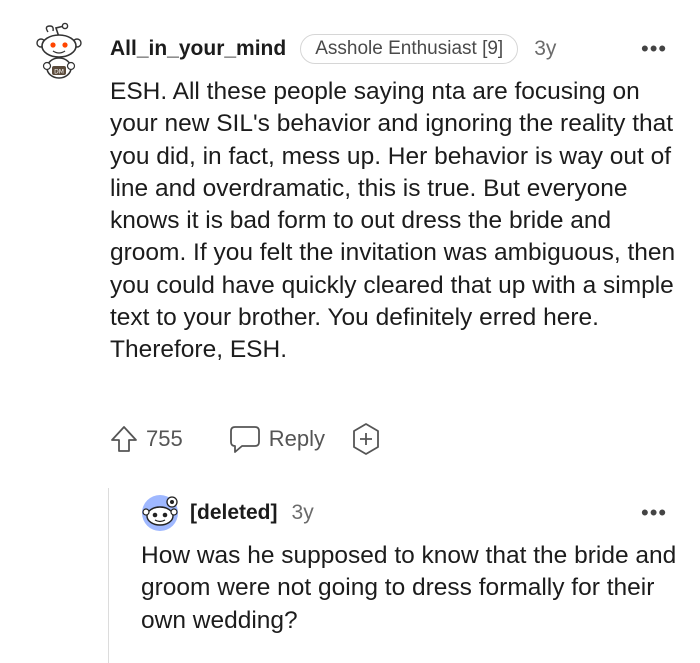 Image resolution: width=700 pixels, height=663 pixels. I want to click on add-award-icon, so click(366, 439).